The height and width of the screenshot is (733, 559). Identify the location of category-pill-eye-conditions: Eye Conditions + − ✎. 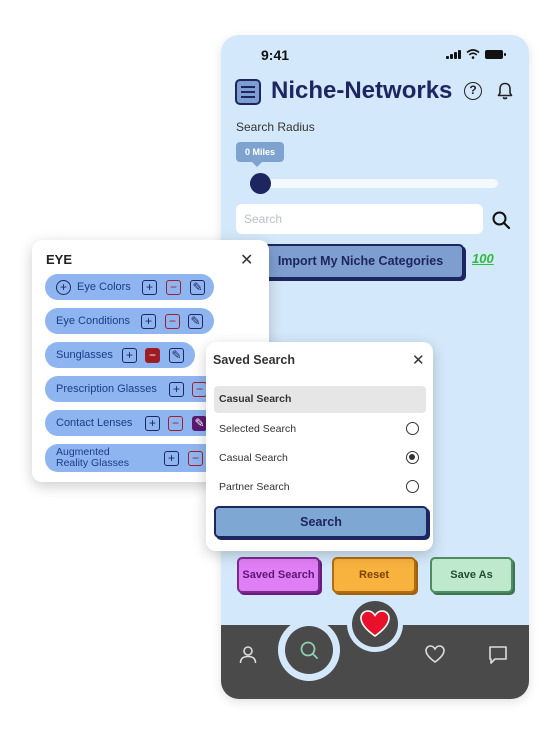
(129, 321).